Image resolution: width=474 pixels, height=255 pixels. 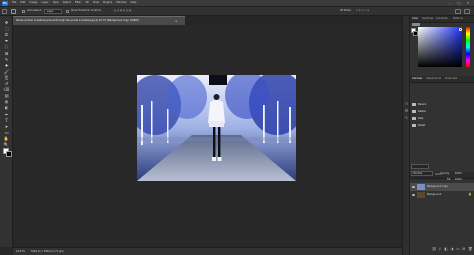 I want to click on maximize-icon: □, so click(x=459, y=3).